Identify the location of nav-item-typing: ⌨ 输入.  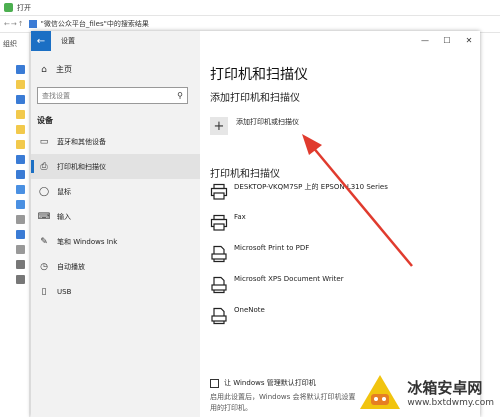
(115, 216).